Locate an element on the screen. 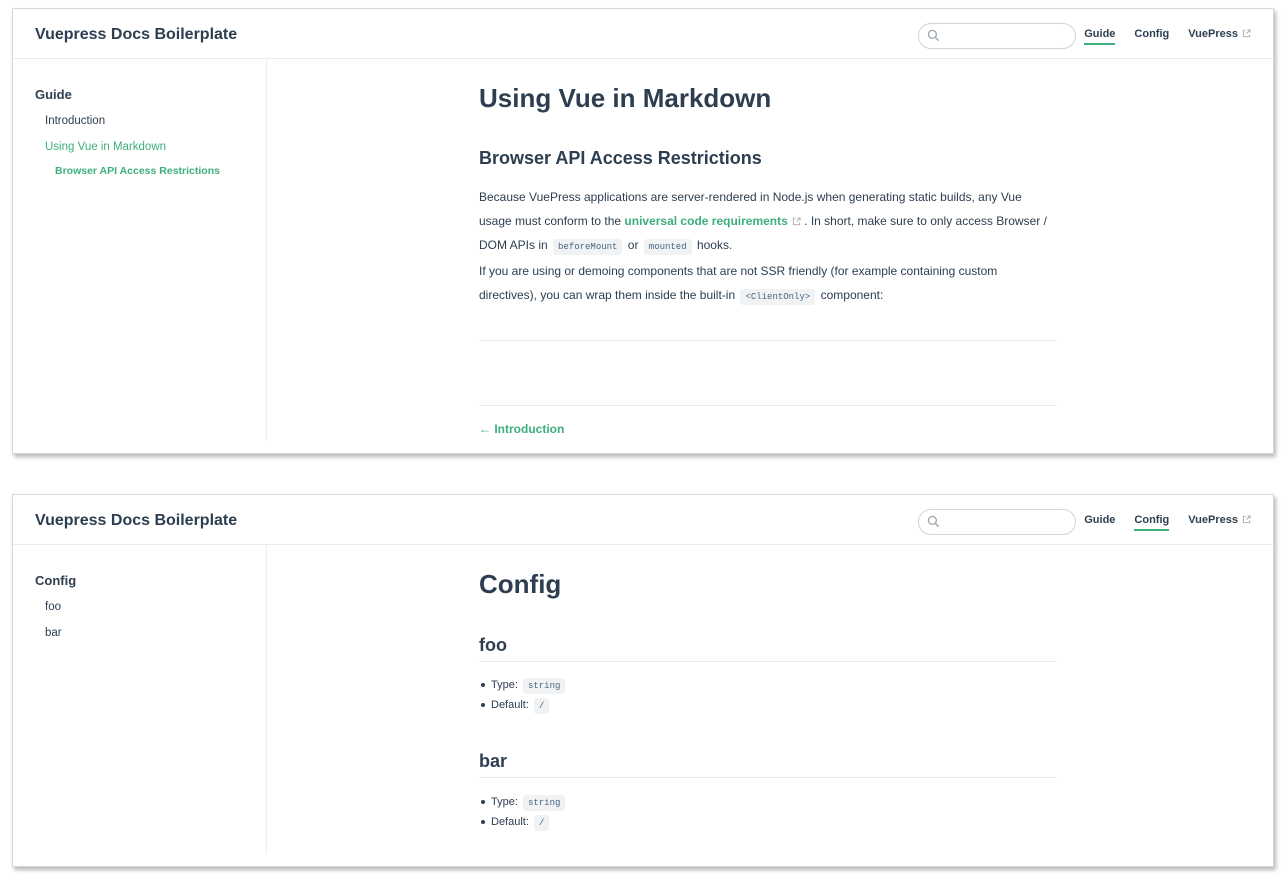 This screenshot has height=884, width=1286. property-list-foo: Type: string Default: / is located at coordinates (523, 695).